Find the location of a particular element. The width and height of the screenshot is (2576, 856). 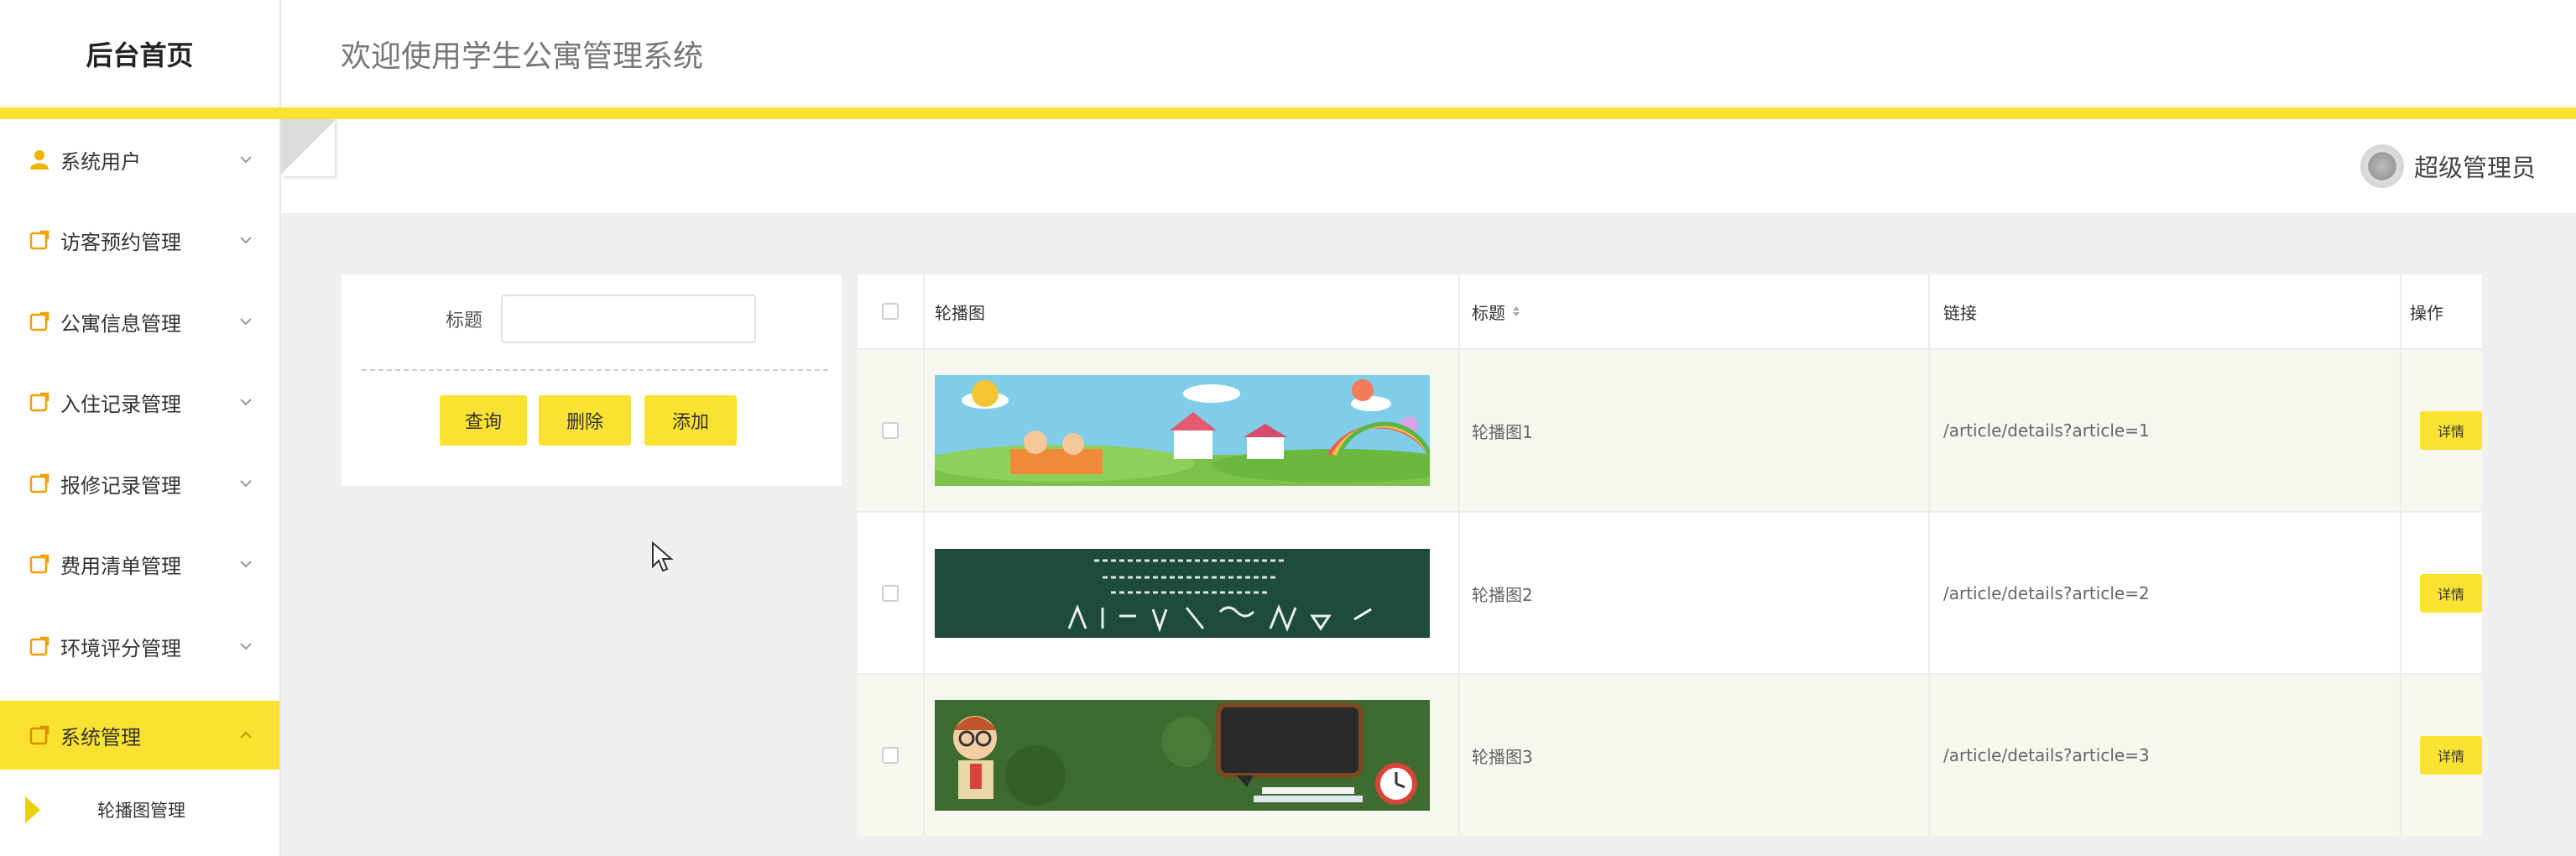

search-panel: 标题 查询 删除 添加 is located at coordinates (592, 380).